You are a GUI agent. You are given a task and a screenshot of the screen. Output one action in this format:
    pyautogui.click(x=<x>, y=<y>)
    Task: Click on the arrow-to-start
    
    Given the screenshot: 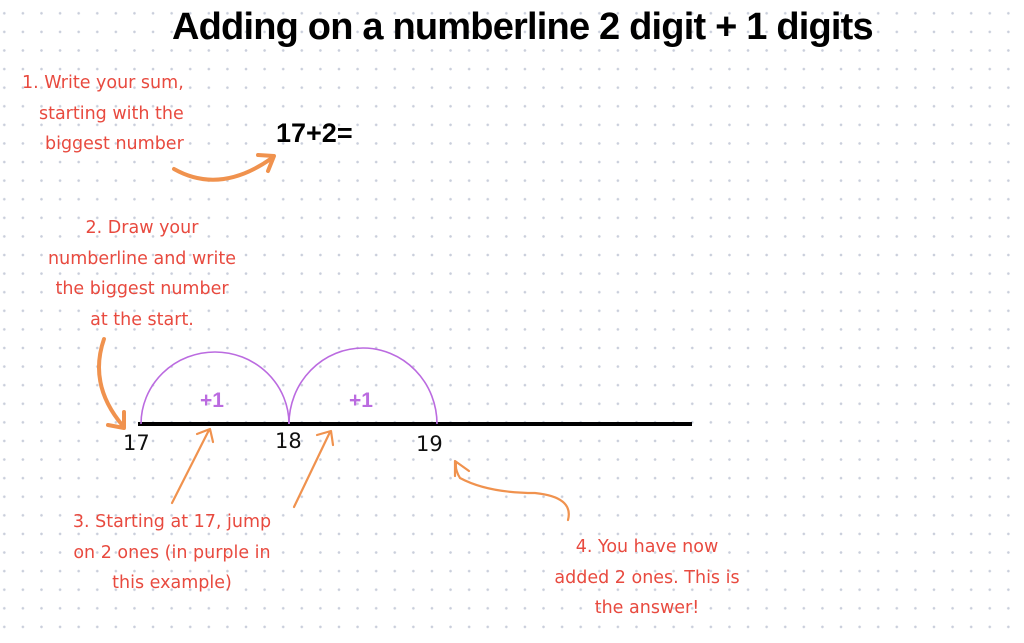 What is the action you would take?
    pyautogui.click(x=111, y=383)
    